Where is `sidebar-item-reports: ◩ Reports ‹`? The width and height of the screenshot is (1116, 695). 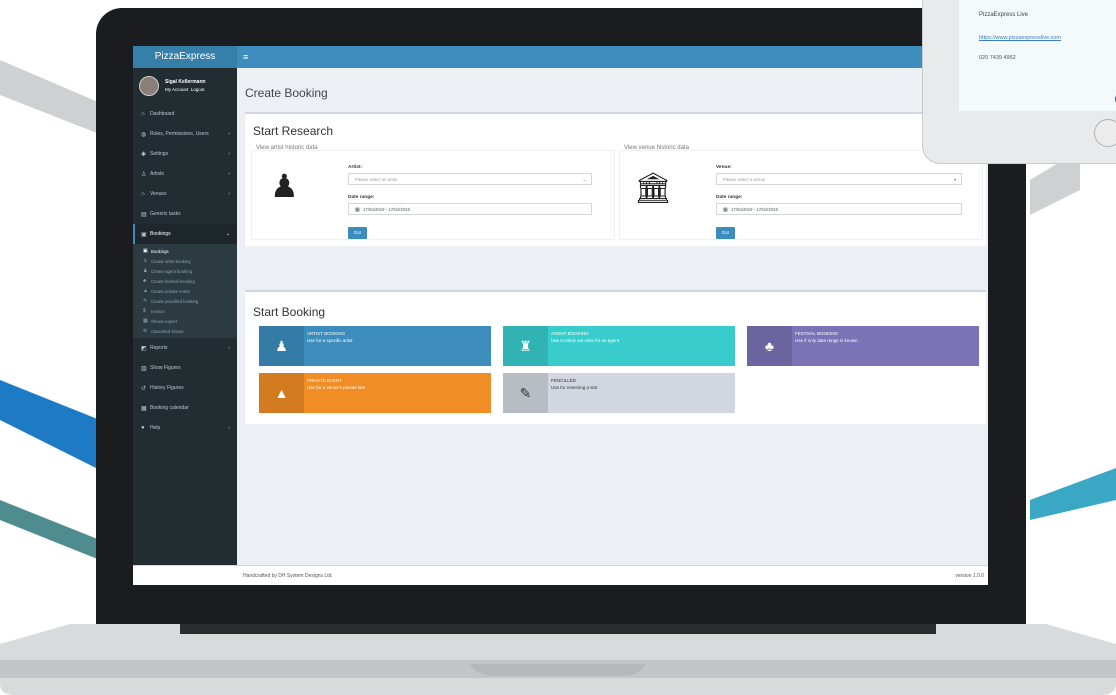
sidebar-item-reports: ◩ Reports ‹ is located at coordinates (185, 348).